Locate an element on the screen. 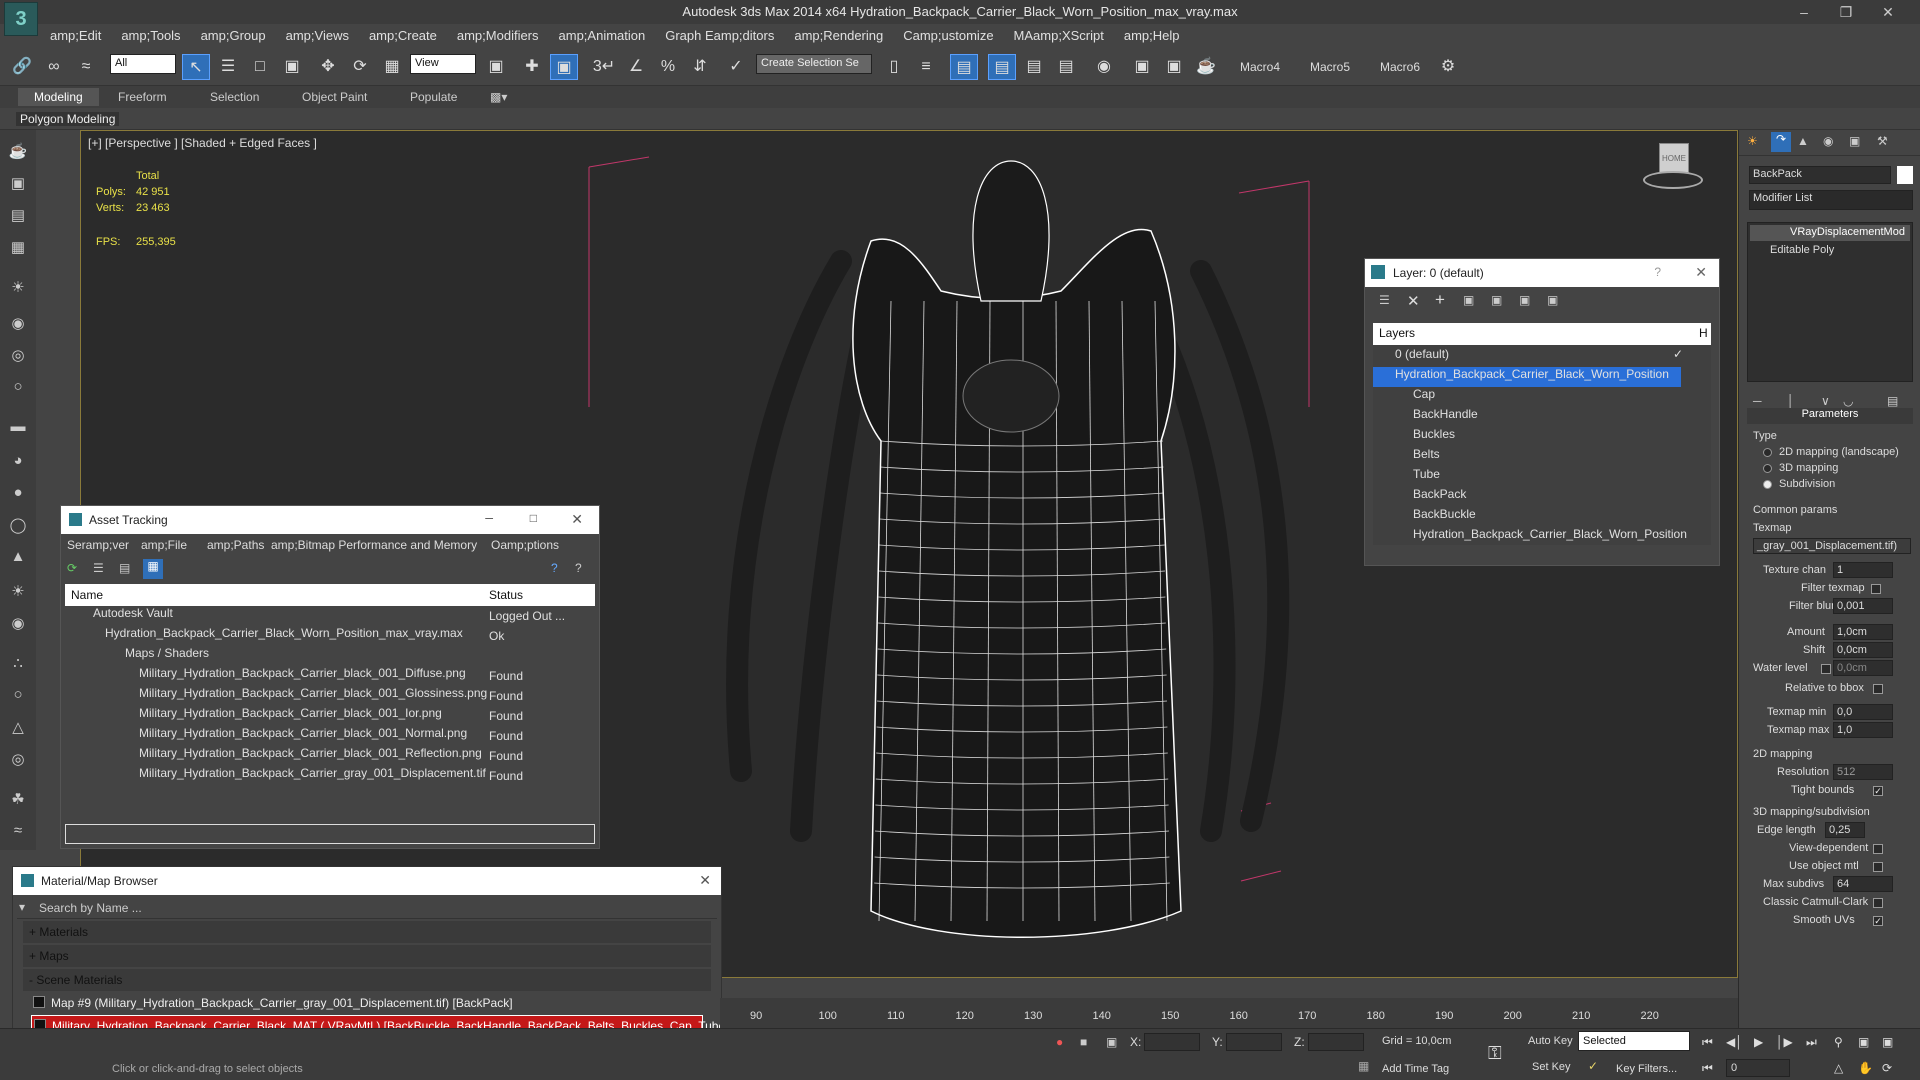 Image resolution: width=1920 pixels, height=1080 pixels. macro4-button: Macro4 is located at coordinates (1260, 67).